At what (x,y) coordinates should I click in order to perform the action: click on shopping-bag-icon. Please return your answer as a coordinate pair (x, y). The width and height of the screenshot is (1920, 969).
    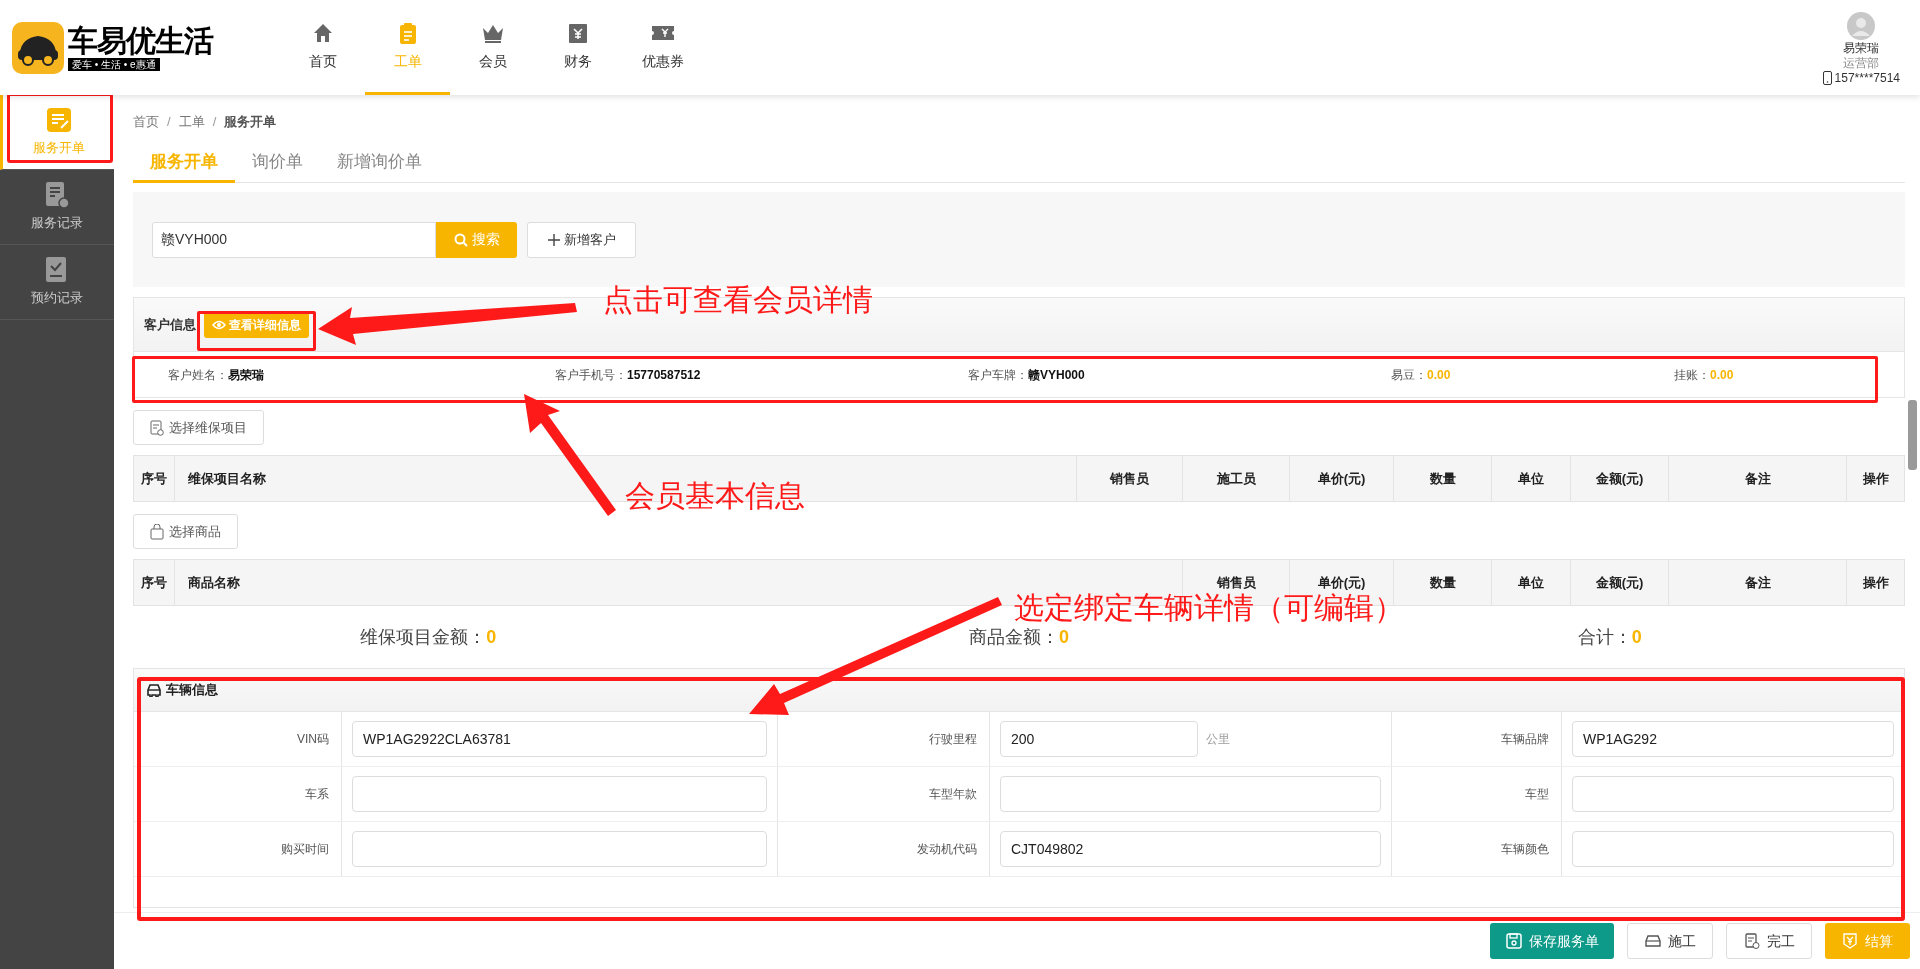
    Looking at the image, I should click on (157, 531).